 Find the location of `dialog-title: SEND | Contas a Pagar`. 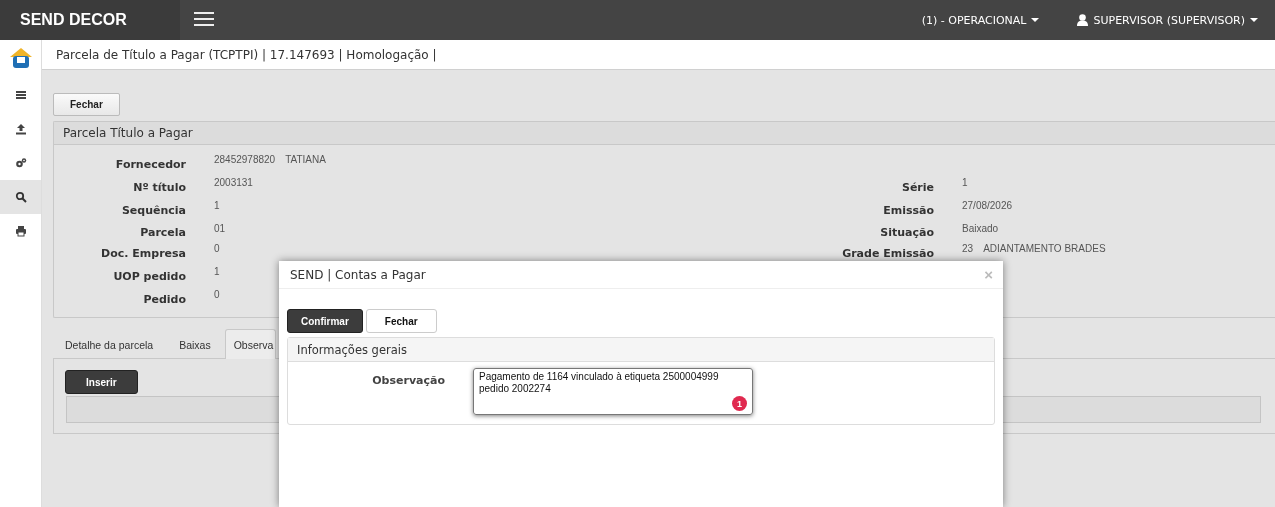

dialog-title: SEND | Contas a Pagar is located at coordinates (358, 274).